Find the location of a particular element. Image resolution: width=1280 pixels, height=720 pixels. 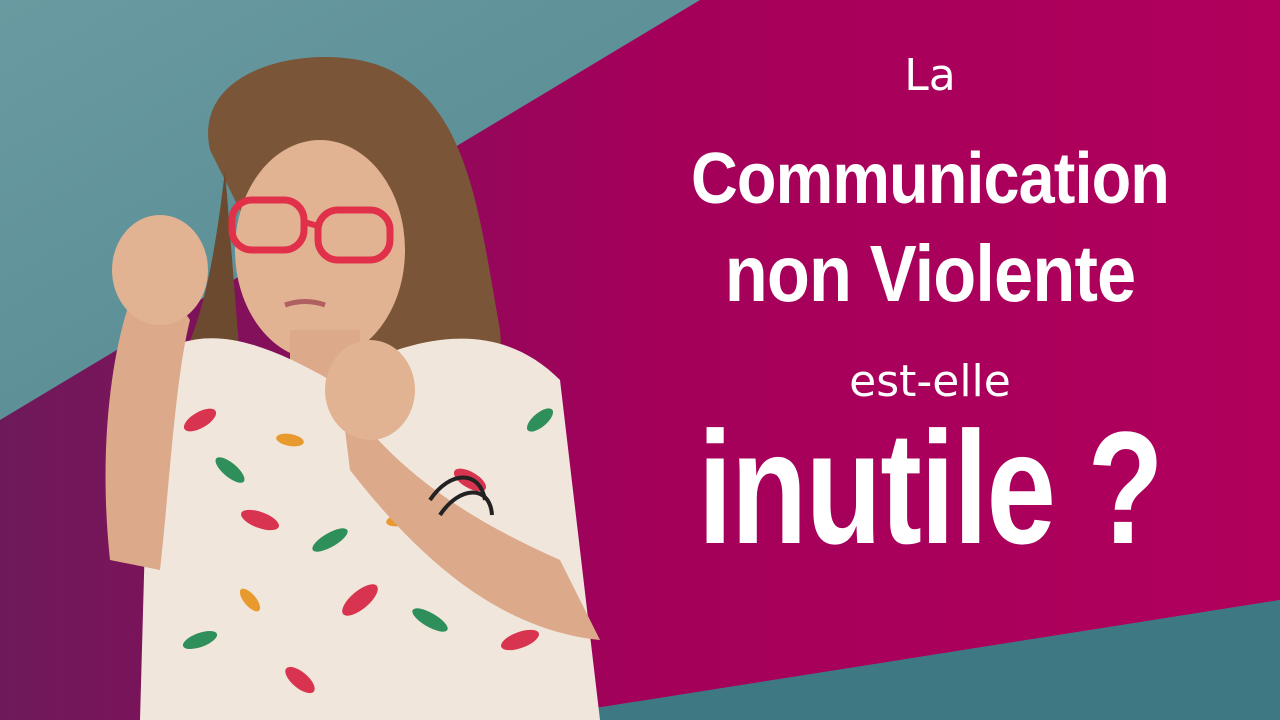

headline-line-5: inutile ? is located at coordinates (930, 487).